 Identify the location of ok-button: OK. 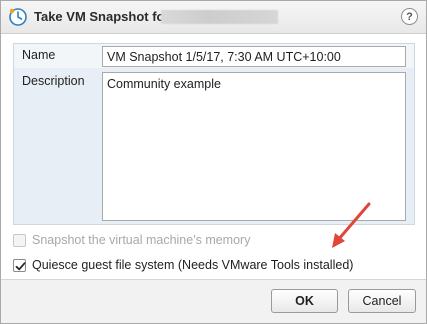
(304, 301).